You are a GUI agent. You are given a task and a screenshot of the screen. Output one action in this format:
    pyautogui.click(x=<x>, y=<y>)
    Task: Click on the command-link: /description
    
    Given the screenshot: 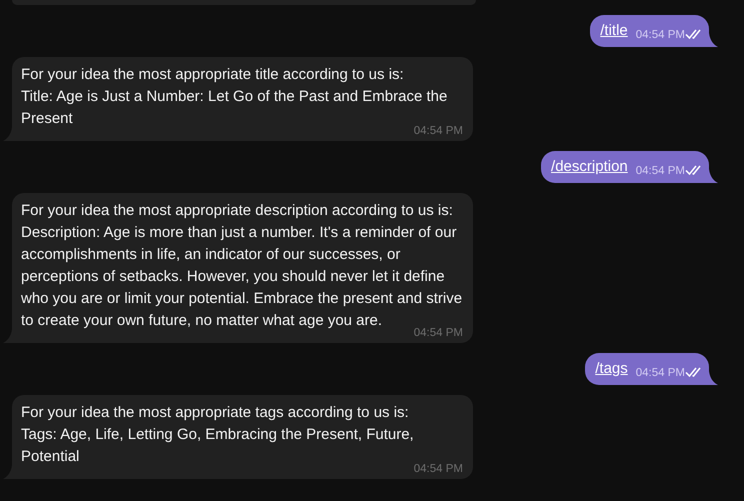 What is the action you would take?
    pyautogui.click(x=589, y=167)
    